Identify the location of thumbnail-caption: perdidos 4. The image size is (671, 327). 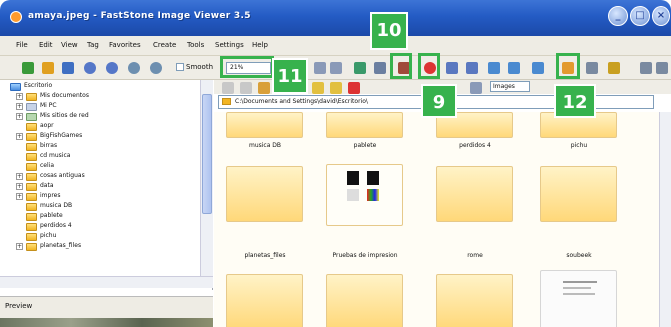
(475, 145).